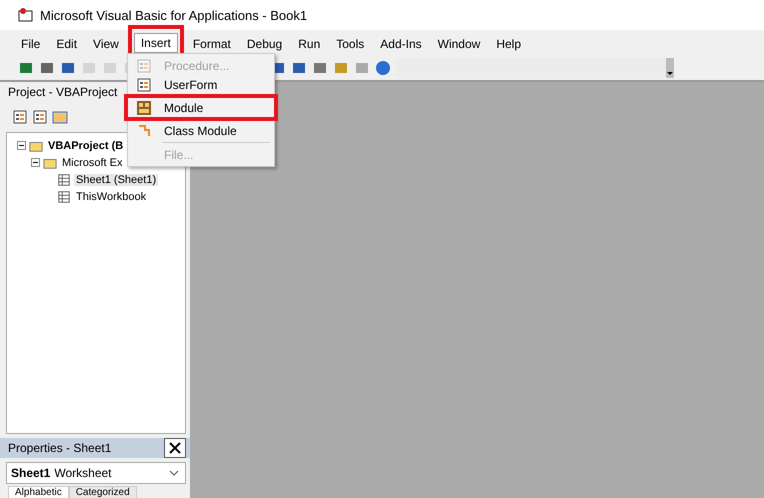 This screenshot has height=498, width=764. I want to click on close-icon, so click(175, 448).